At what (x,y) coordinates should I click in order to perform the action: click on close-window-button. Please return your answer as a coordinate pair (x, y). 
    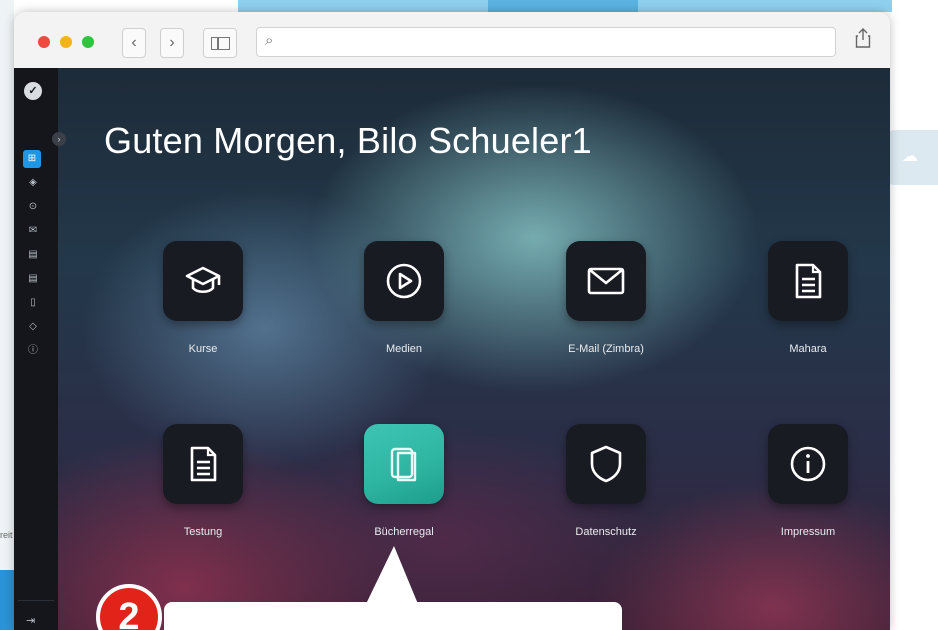
    Looking at the image, I should click on (44, 42).